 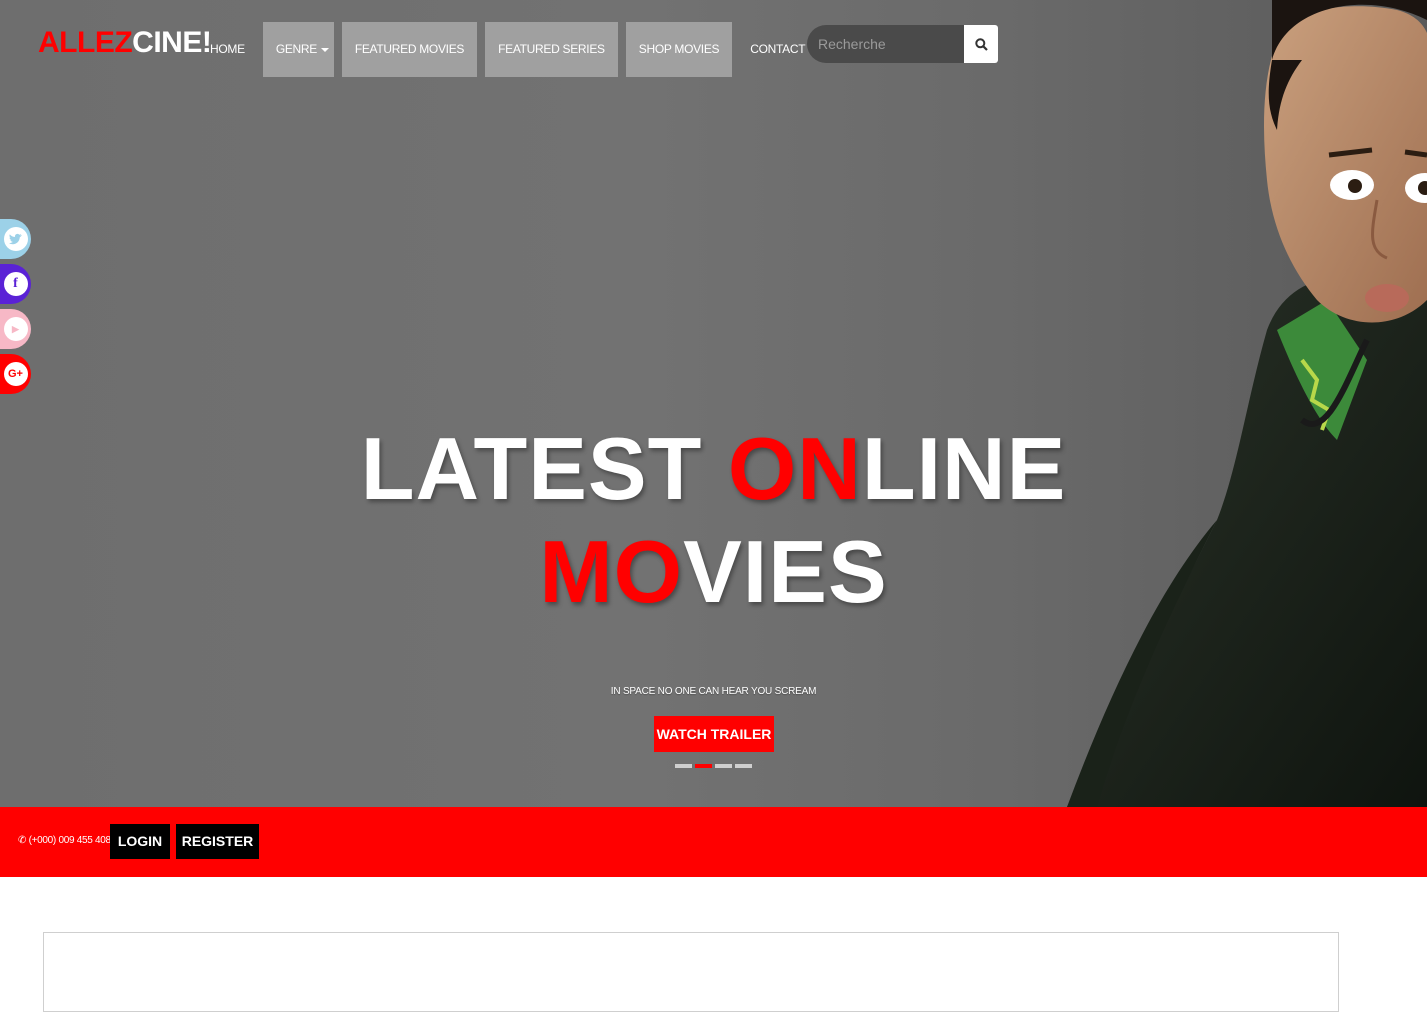 I want to click on search-form, so click(x=902, y=44).